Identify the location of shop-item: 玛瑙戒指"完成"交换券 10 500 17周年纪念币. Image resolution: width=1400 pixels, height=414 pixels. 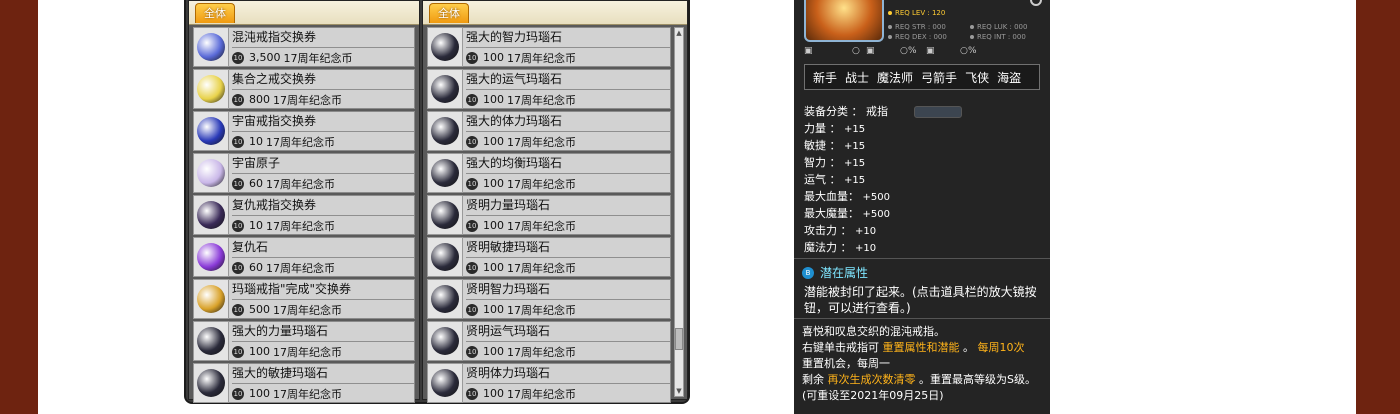
(304, 299).